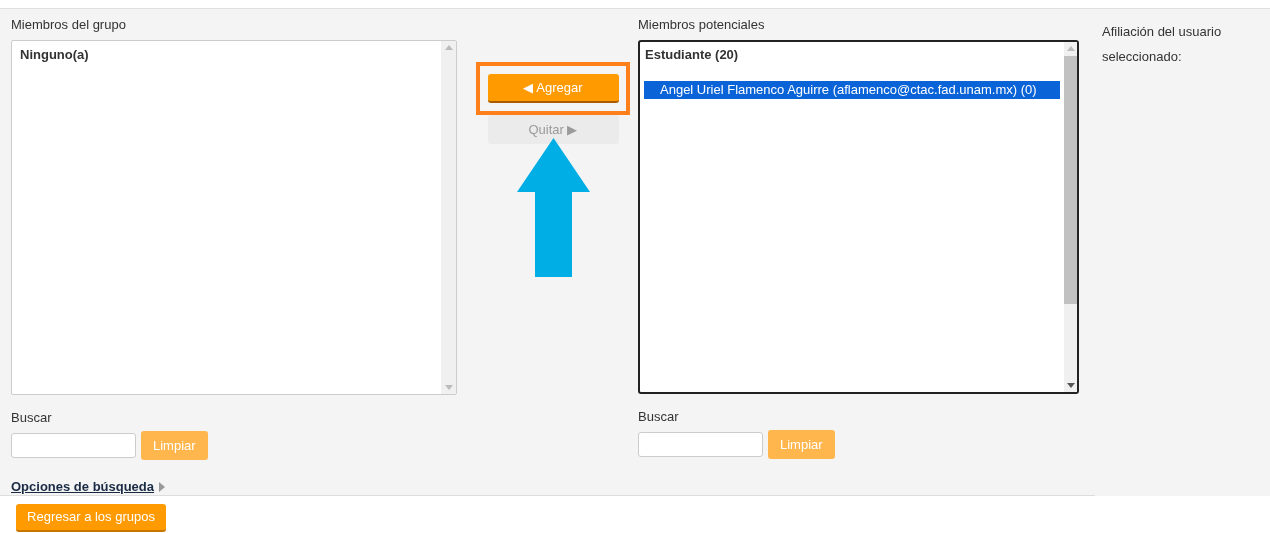 The width and height of the screenshot is (1270, 533). What do you see at coordinates (1162, 44) in the screenshot?
I see `affiliation-label: Afiliación del usuario seleccionado:` at bounding box center [1162, 44].